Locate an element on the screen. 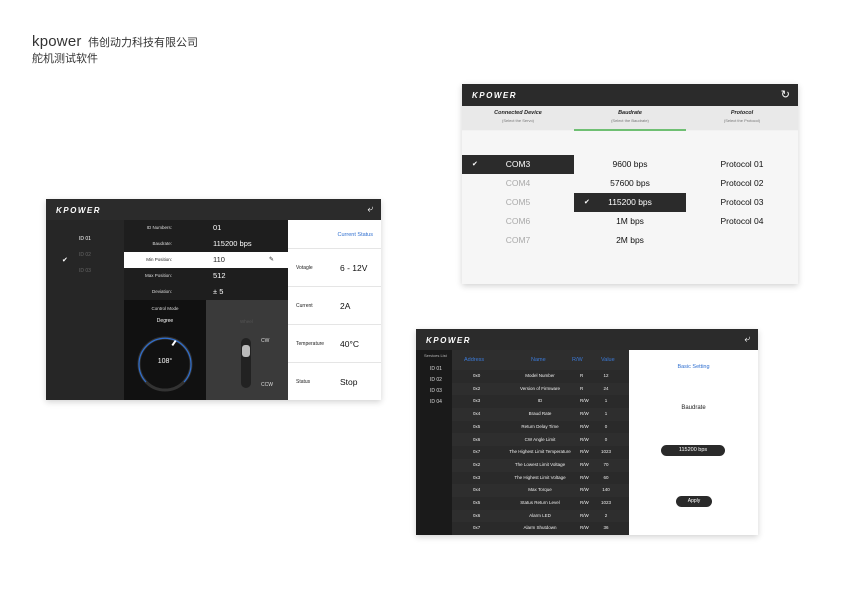  baudrate-option: ✔ 115200 bps is located at coordinates (630, 202).